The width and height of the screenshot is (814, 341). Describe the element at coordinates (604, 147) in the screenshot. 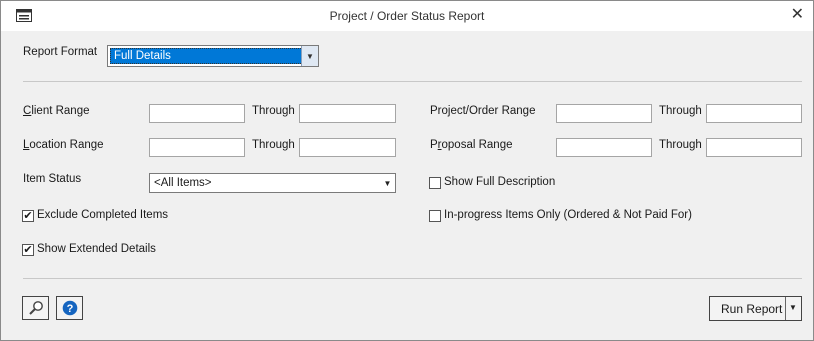

I see `proposal-range-from` at that location.